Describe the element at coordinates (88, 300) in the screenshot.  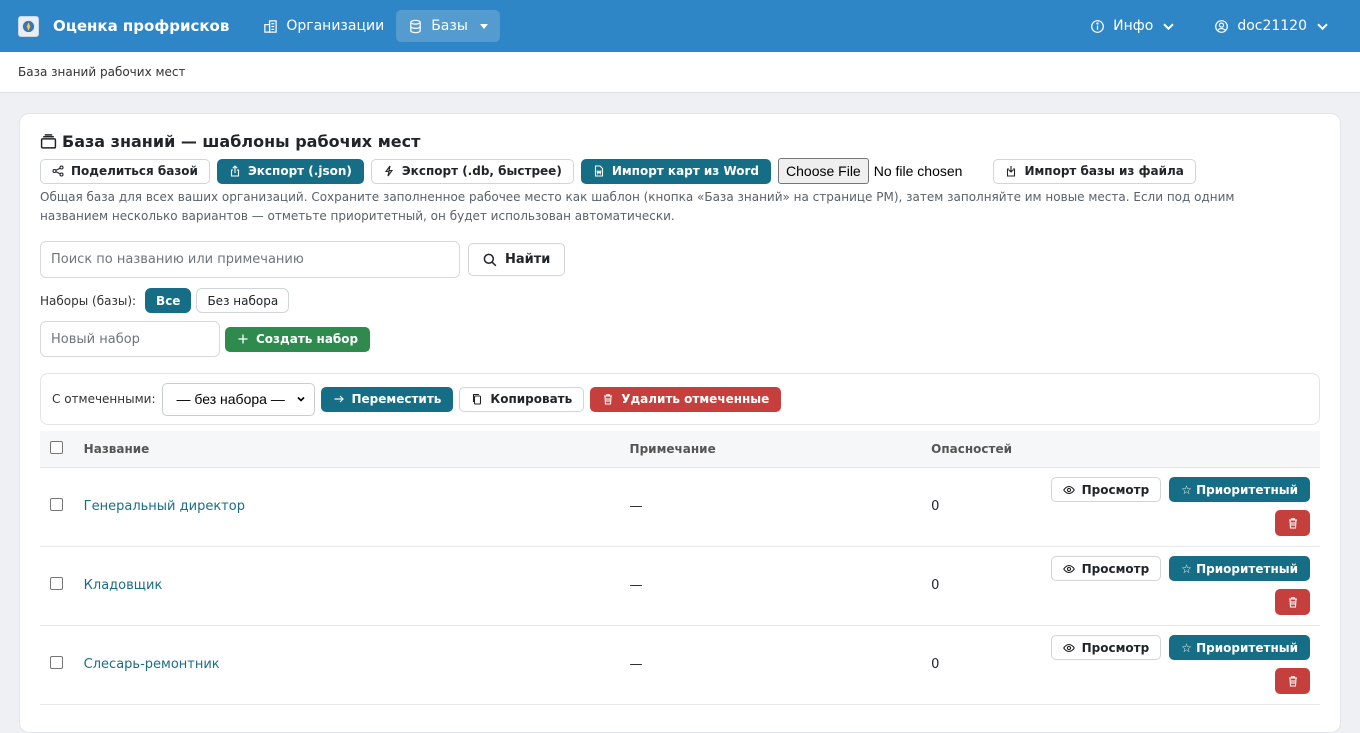
I see `sets-label: Наборы (базы):` at that location.